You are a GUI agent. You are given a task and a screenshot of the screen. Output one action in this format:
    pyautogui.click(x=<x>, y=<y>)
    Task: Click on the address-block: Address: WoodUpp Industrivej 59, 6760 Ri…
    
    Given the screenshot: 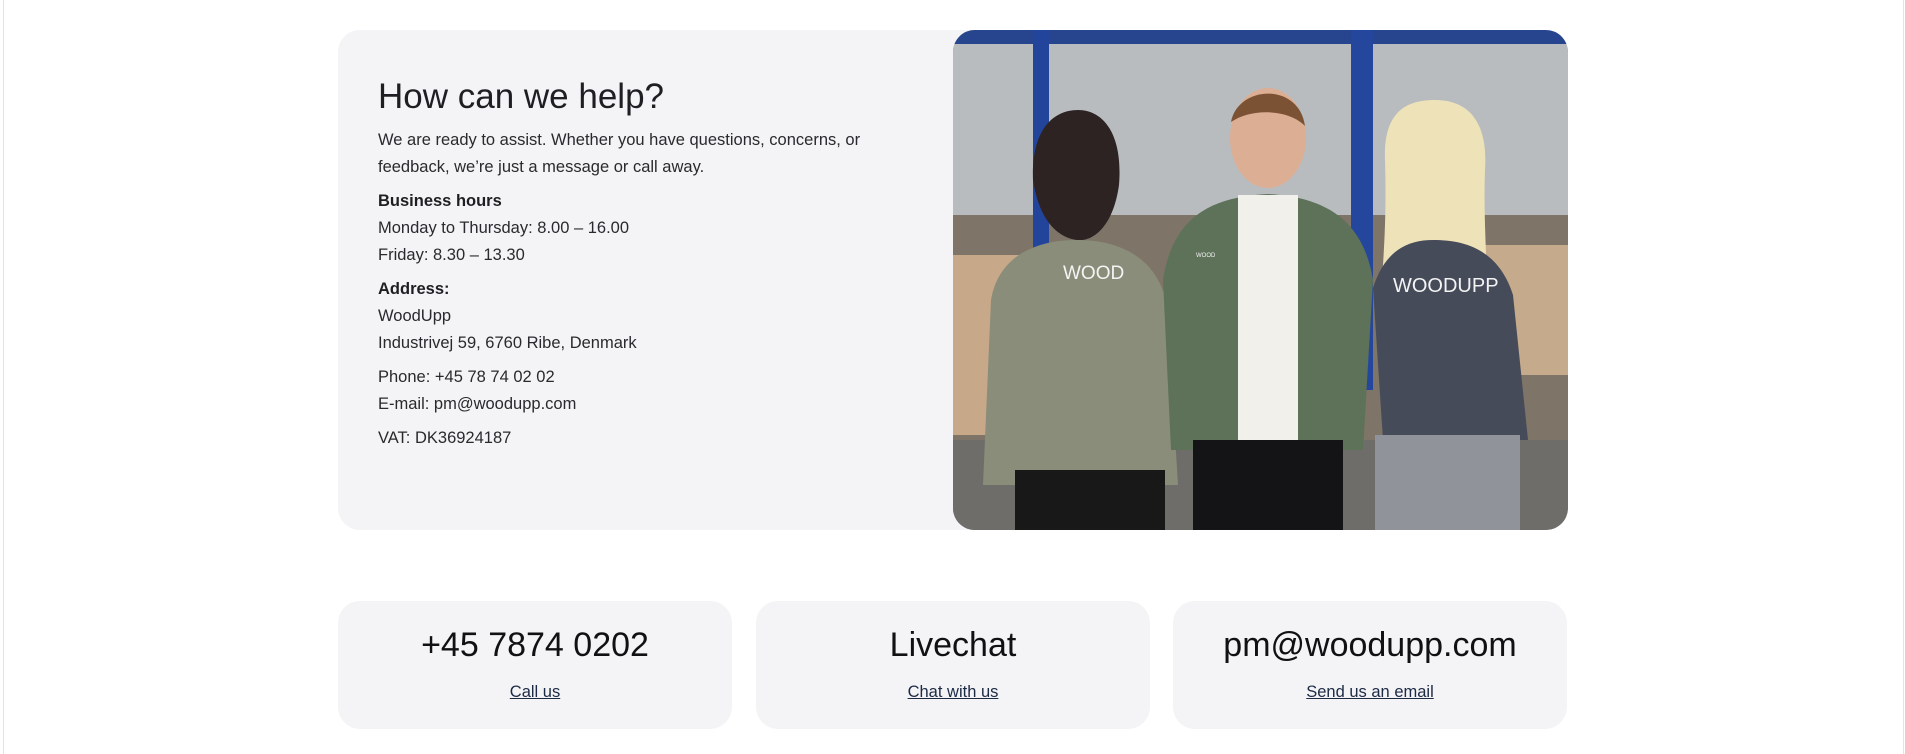 What is the action you would take?
    pyautogui.click(x=648, y=316)
    